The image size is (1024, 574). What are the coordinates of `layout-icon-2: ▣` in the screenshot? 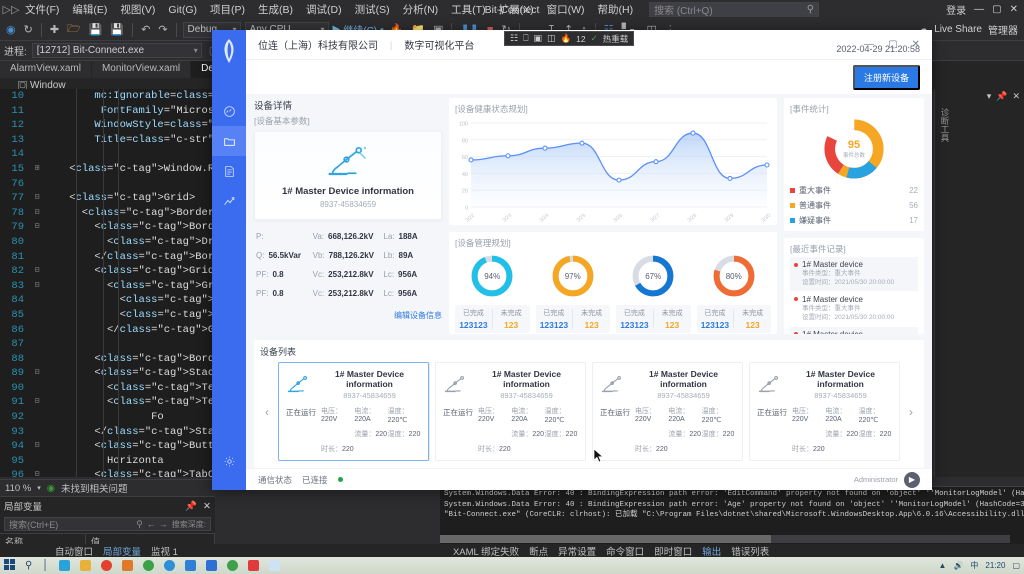 It's located at (537, 38).